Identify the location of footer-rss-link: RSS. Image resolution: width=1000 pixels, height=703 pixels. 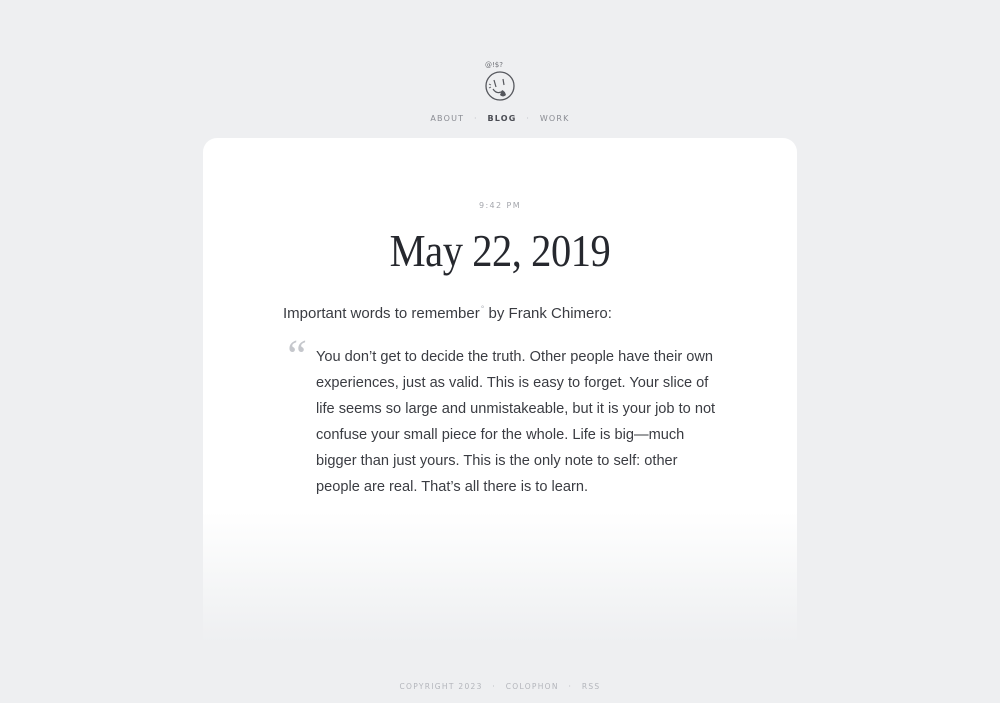
(591, 686).